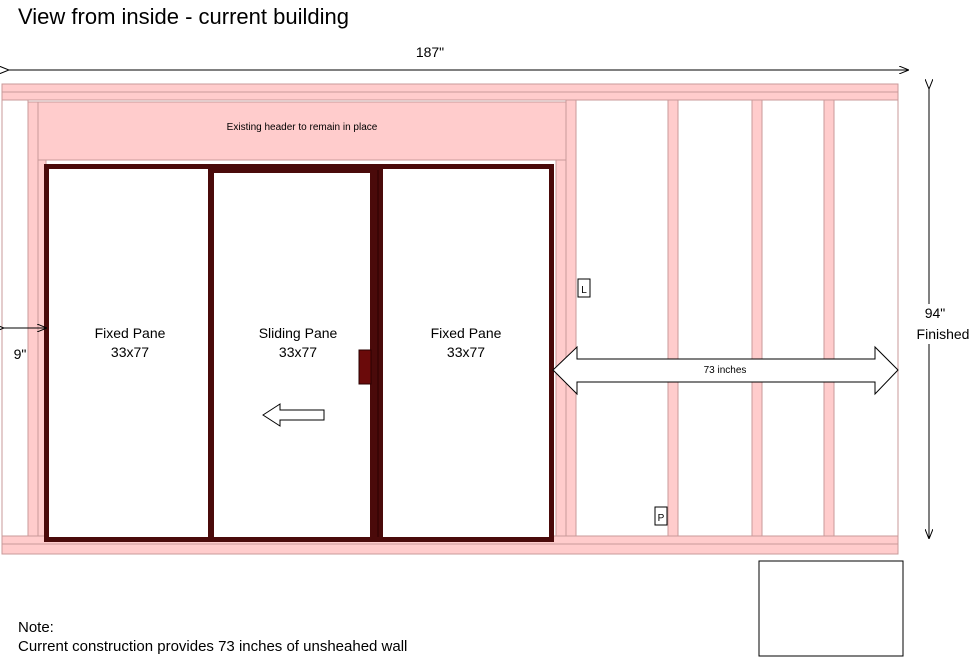  I want to click on pane-name: Sliding Pane, so click(298, 333).